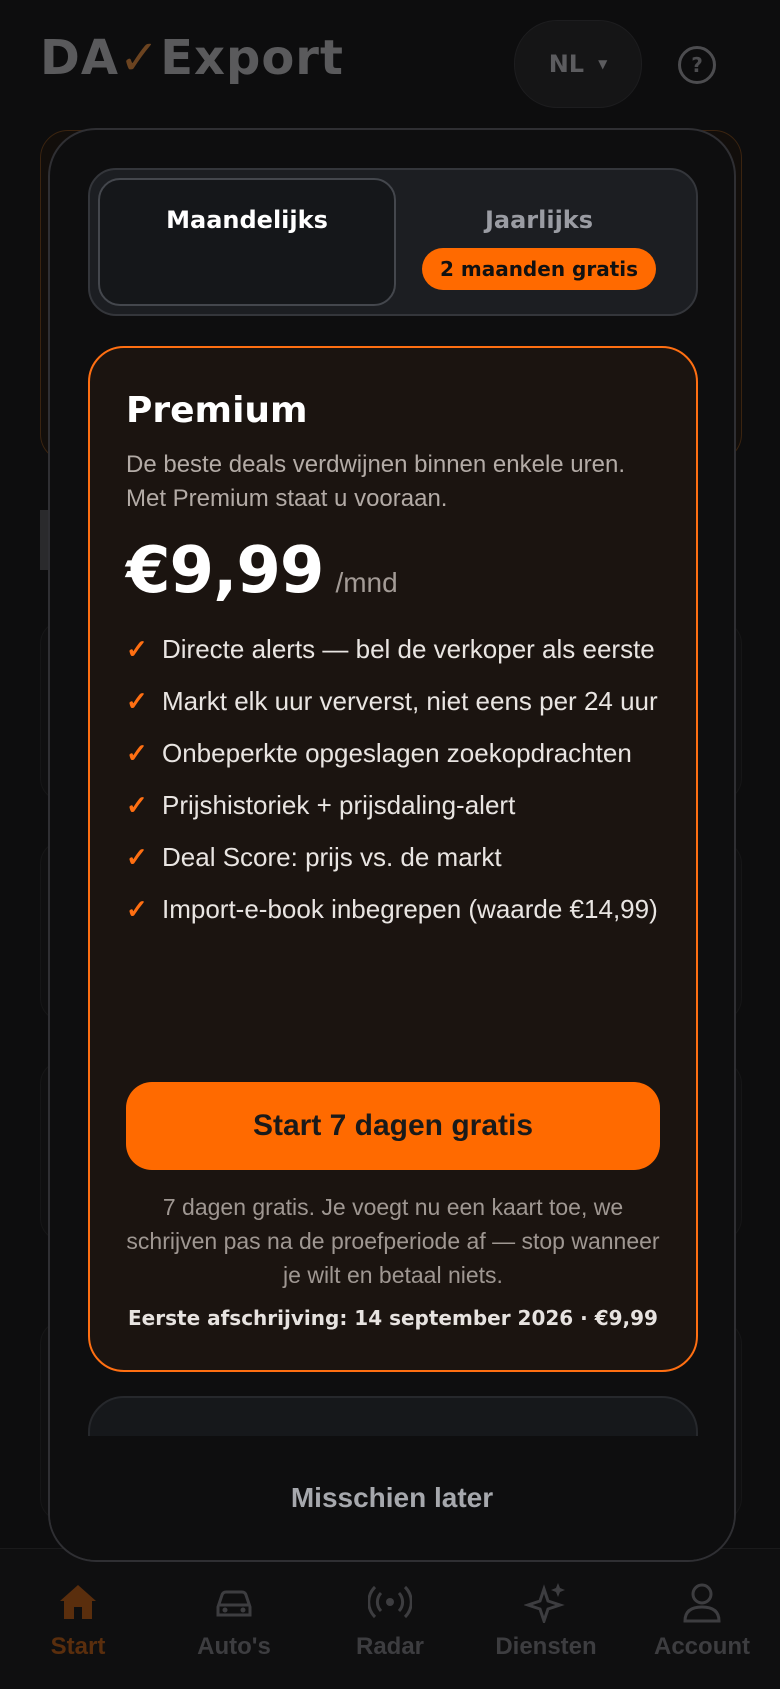 The image size is (780, 1689). What do you see at coordinates (539, 240) in the screenshot?
I see `yearly-option: Jaarlijks 2 maanden gratis` at bounding box center [539, 240].